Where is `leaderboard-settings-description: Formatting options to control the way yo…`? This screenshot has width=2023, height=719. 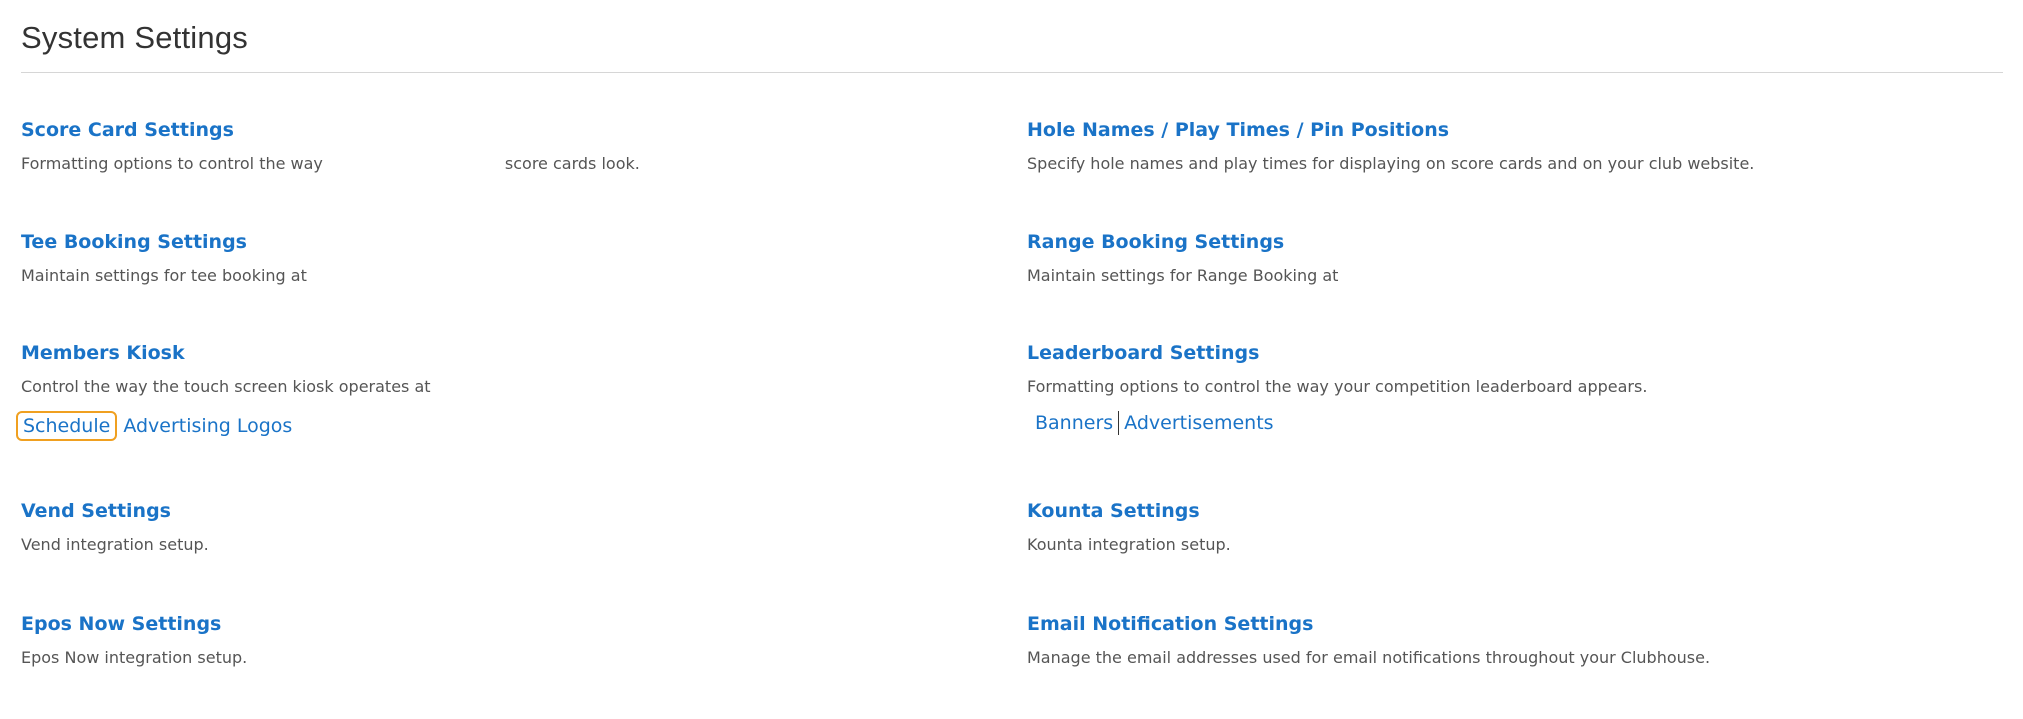 leaderboard-settings-description: Formatting options to control the way yo… is located at coordinates (1337, 386).